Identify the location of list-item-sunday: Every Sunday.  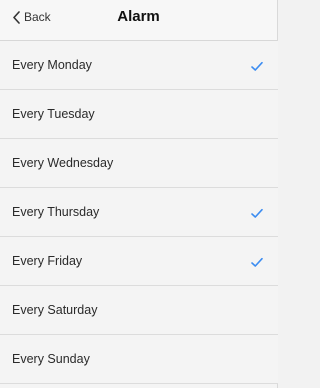
(139, 359).